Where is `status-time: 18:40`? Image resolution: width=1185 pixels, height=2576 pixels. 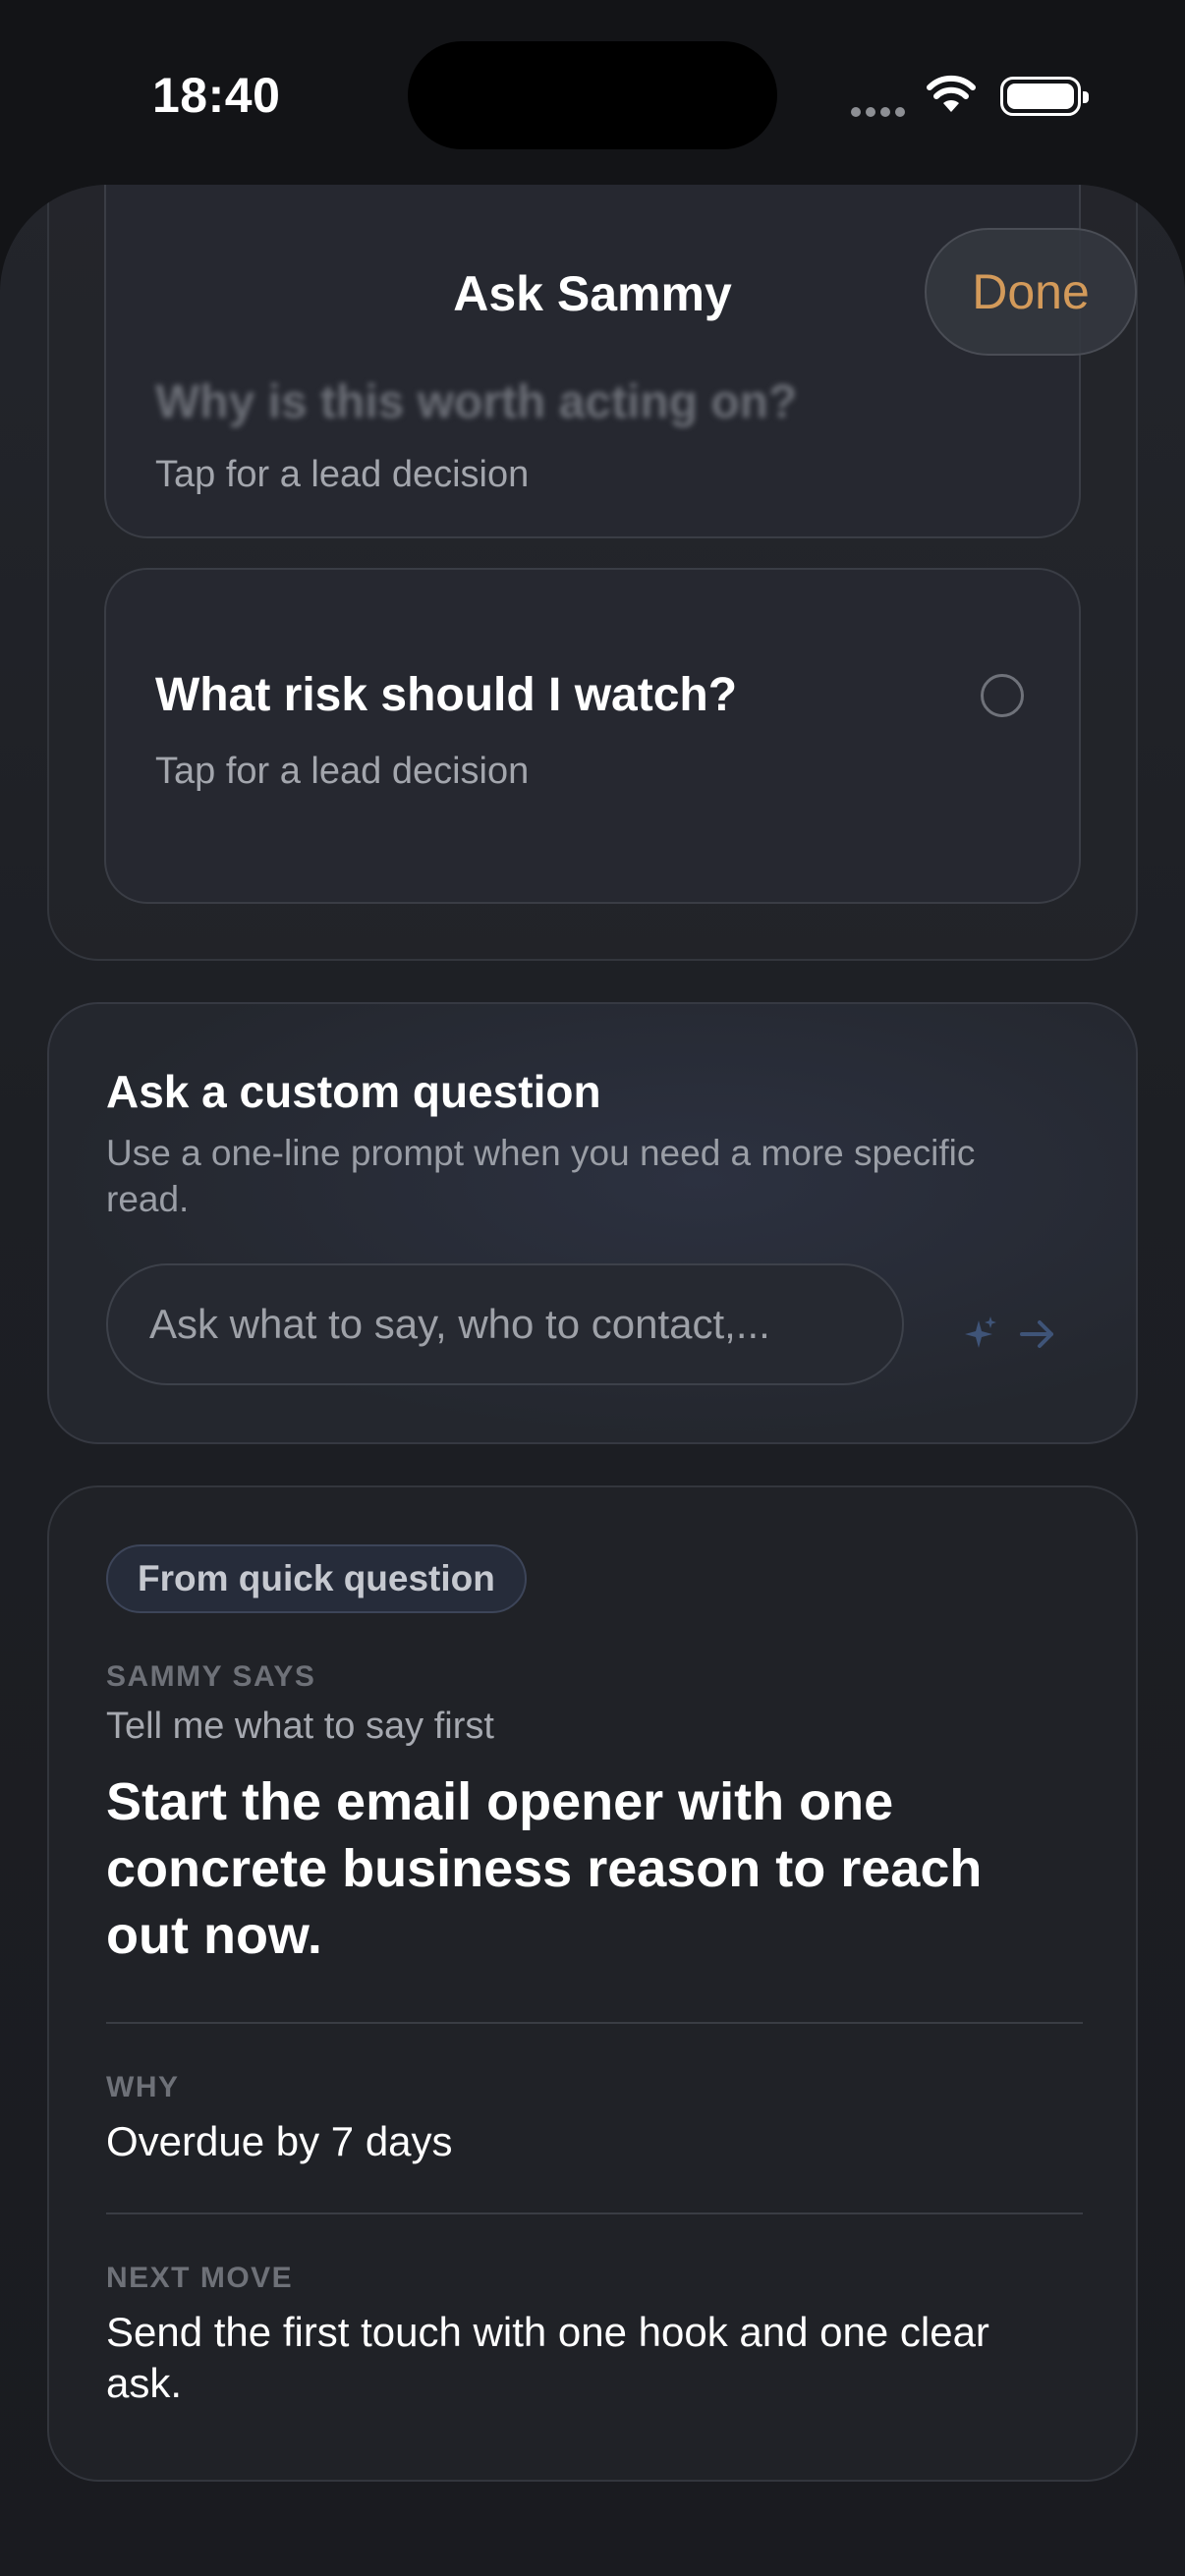 status-time: 18:40 is located at coordinates (216, 95).